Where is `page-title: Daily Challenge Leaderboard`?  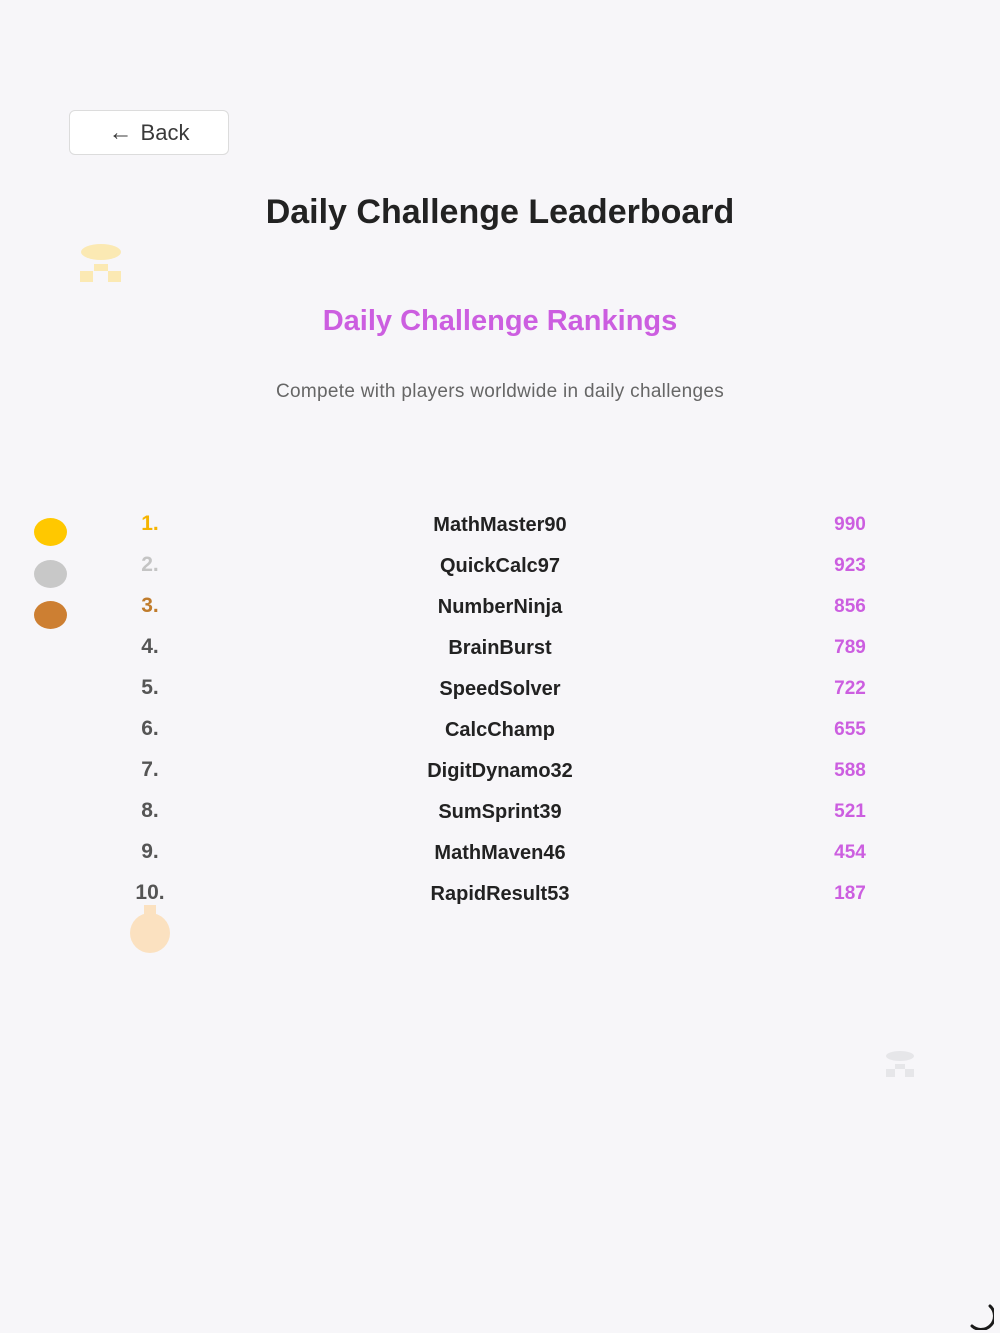 page-title: Daily Challenge Leaderboard is located at coordinates (500, 212).